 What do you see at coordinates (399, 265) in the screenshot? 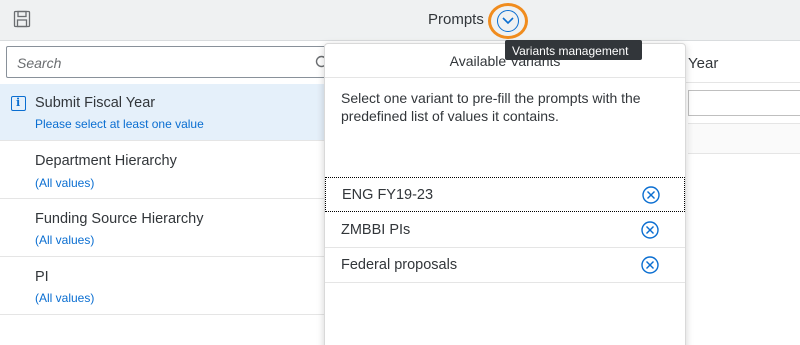
I see `variant-label: Federal proposals` at bounding box center [399, 265].